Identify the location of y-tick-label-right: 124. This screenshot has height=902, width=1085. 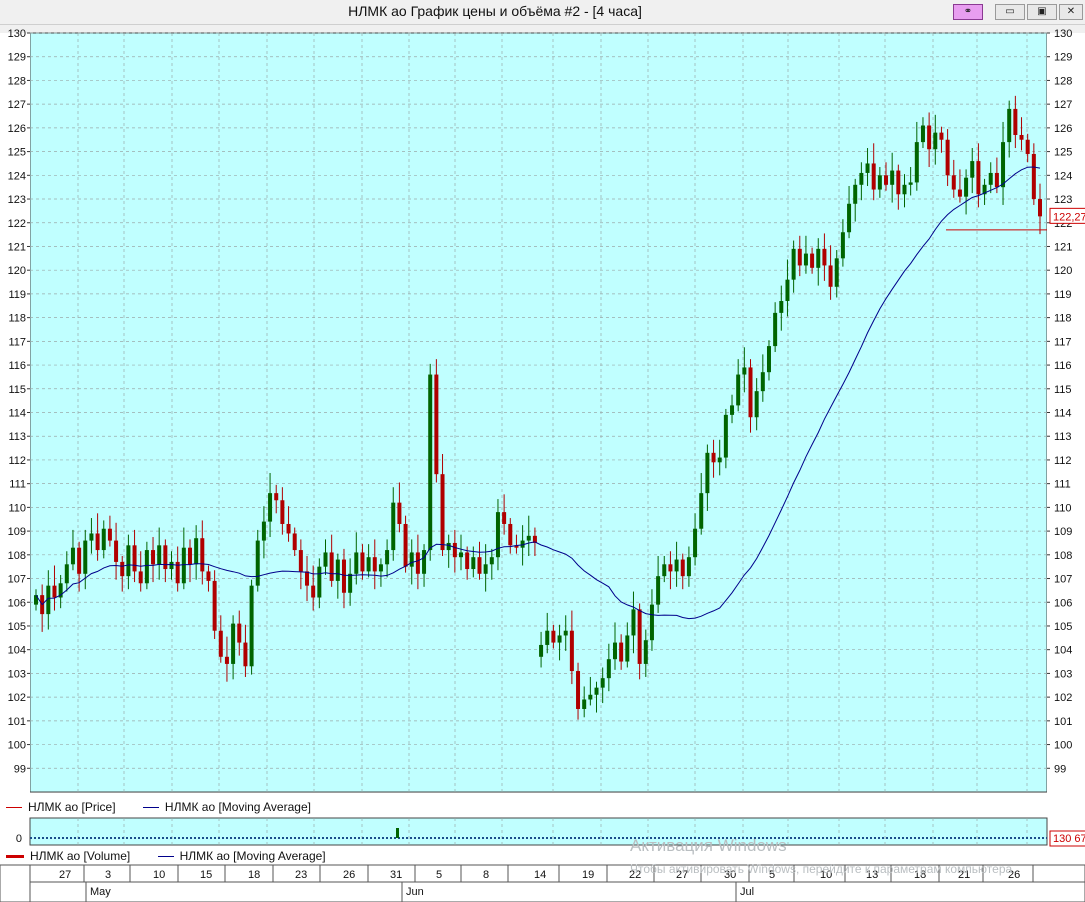
(1063, 176).